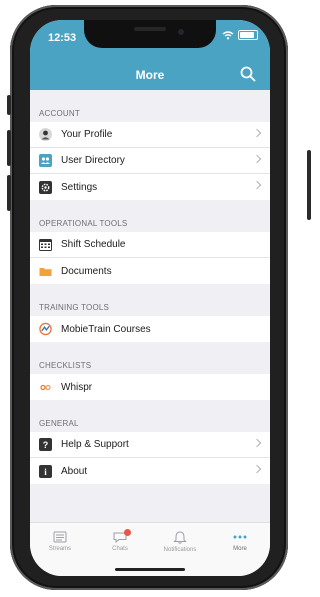  Describe the element at coordinates (45, 134) in the screenshot. I see `profile-avatar-icon` at that location.